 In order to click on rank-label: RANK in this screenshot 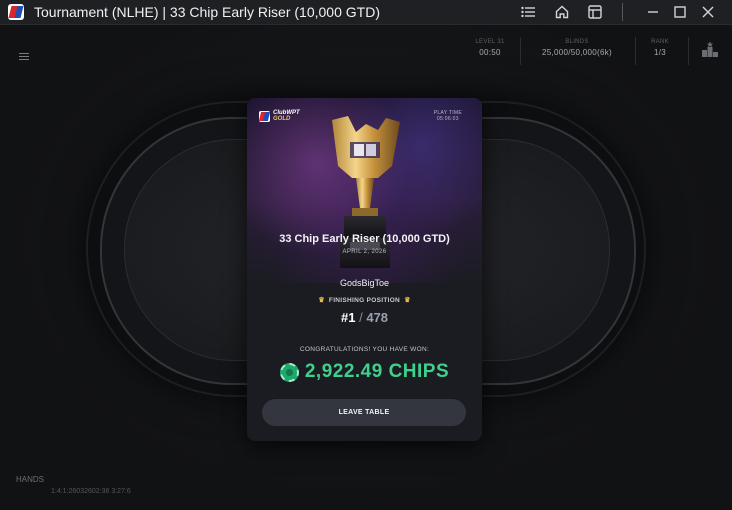, I will do `click(660, 42)`.